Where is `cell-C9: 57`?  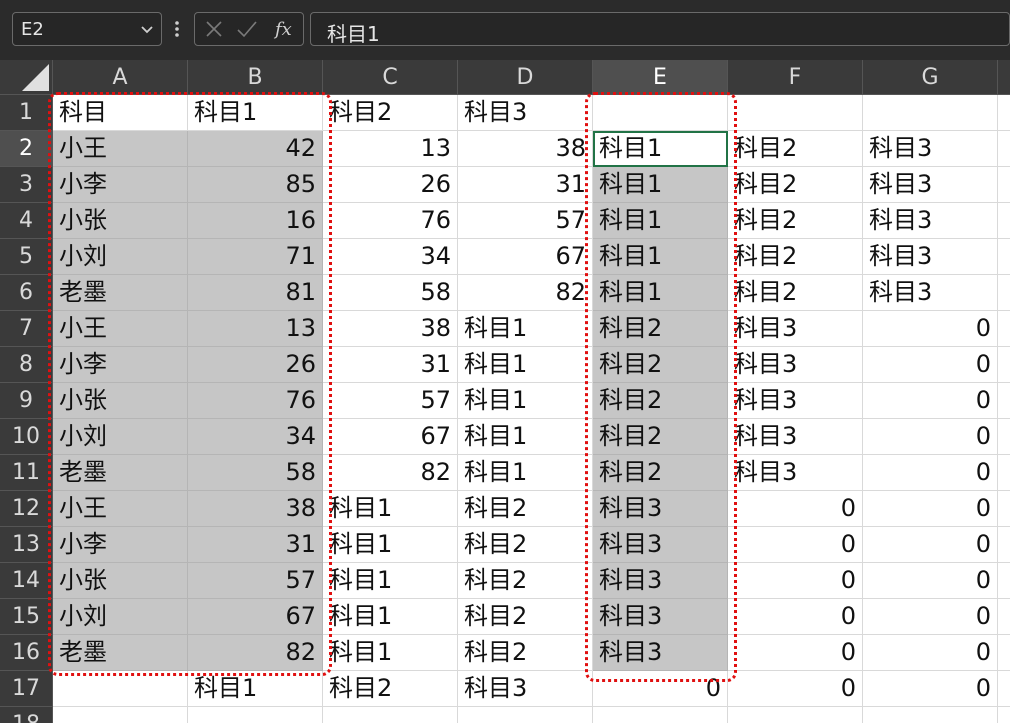 cell-C9: 57 is located at coordinates (390, 401).